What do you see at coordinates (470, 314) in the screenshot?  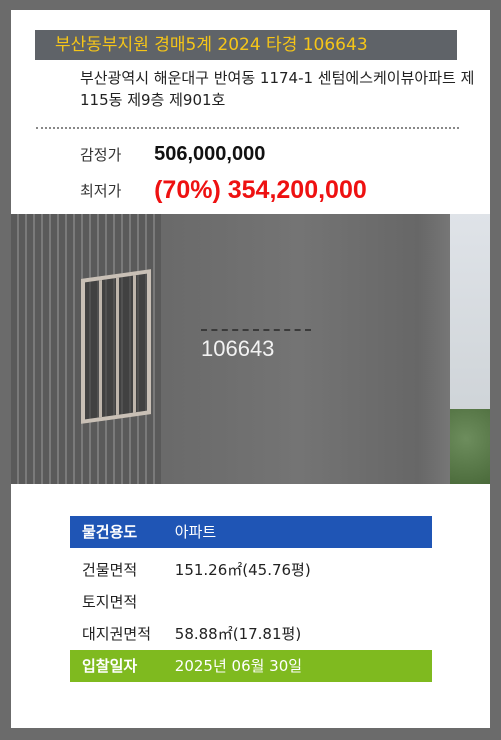 I see `sky-area` at bounding box center [470, 314].